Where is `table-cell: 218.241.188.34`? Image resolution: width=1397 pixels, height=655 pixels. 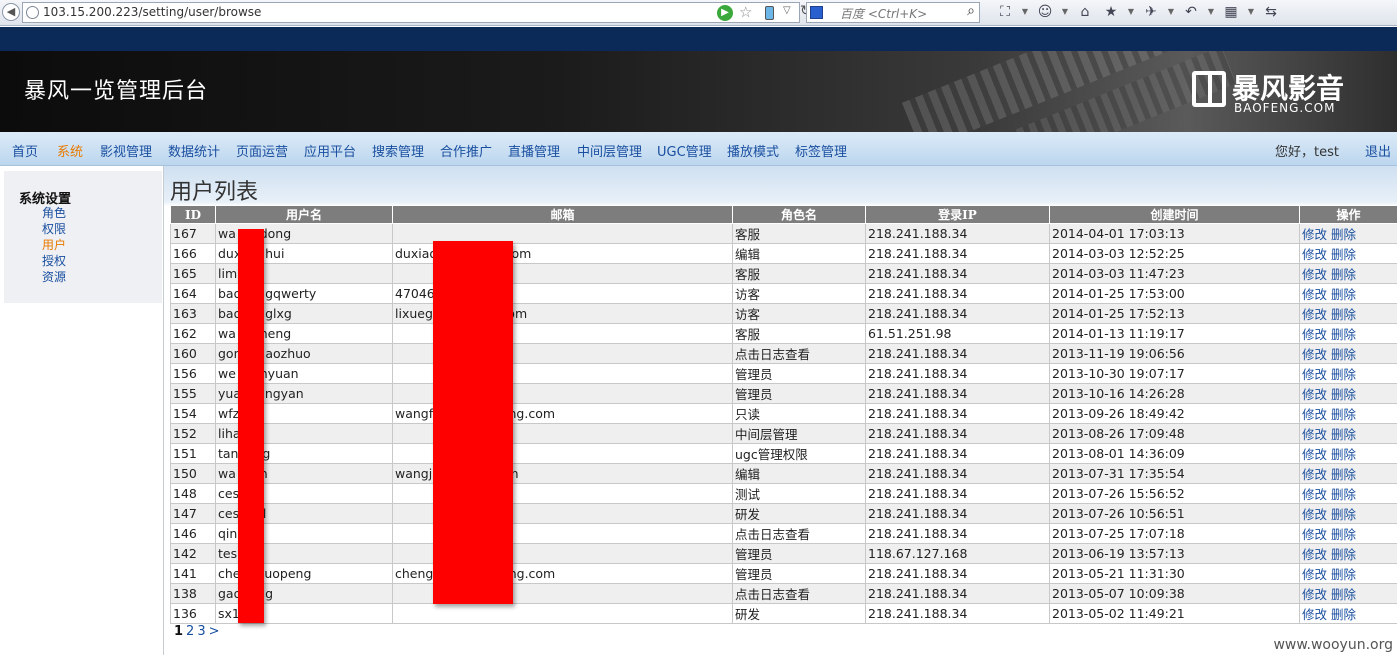
table-cell: 218.241.188.34 is located at coordinates (957, 293).